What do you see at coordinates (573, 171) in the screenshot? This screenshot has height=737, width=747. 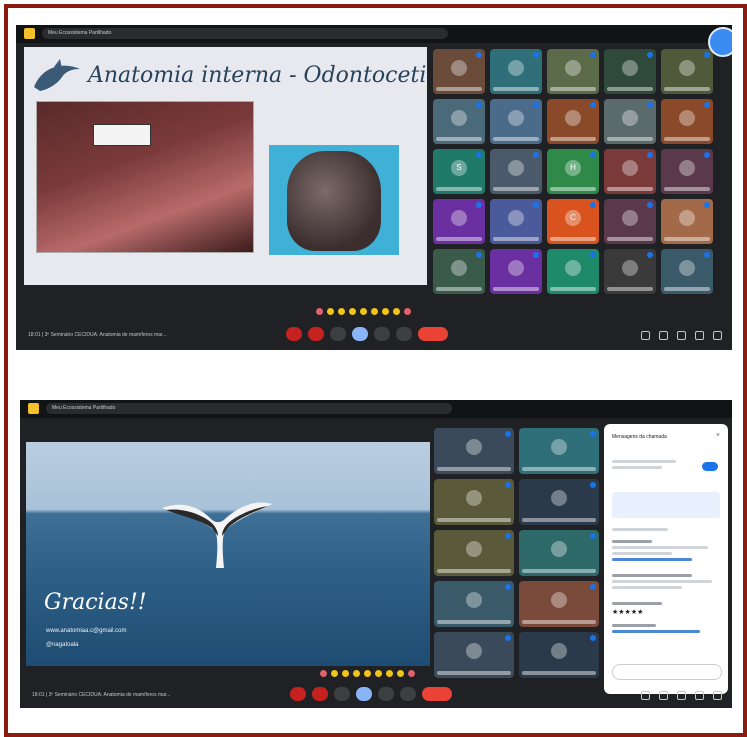 I see `participant-tile: H` at bounding box center [573, 171].